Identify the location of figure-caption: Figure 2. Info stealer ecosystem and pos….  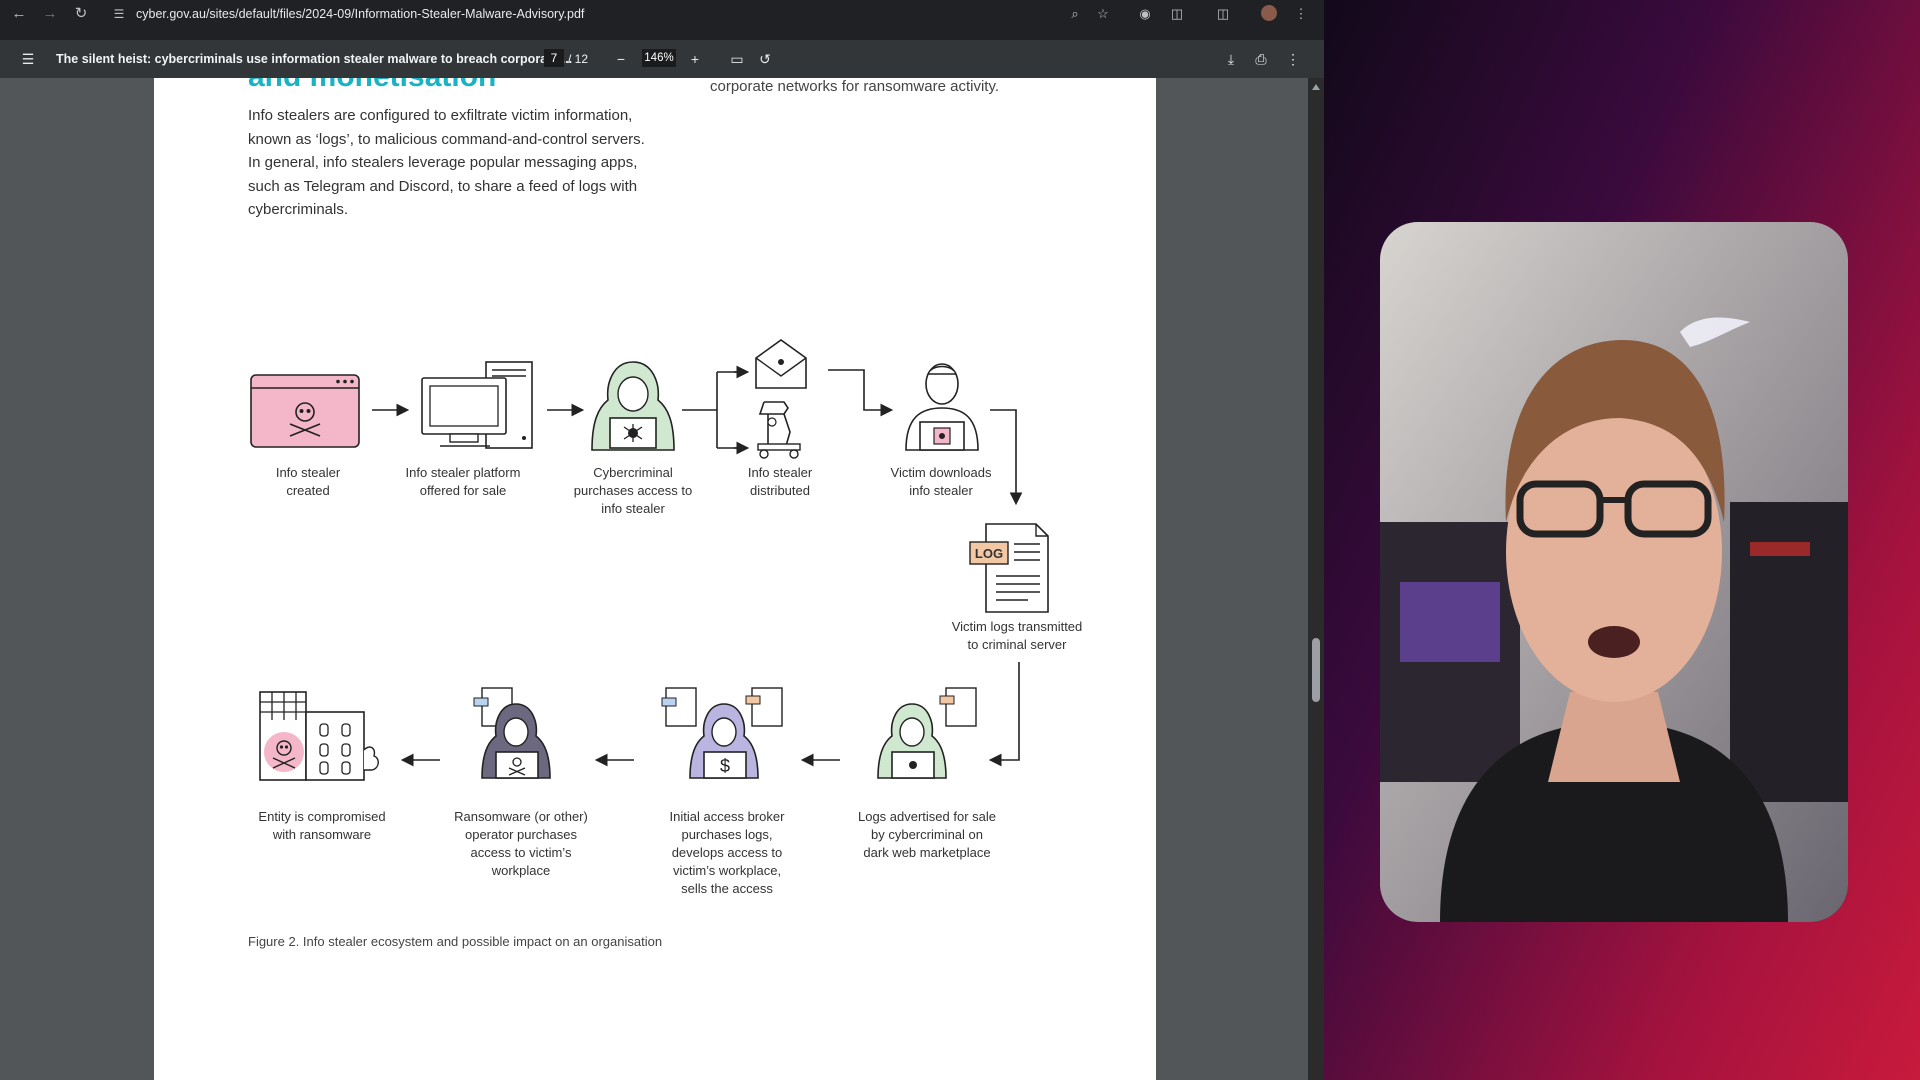
(455, 941).